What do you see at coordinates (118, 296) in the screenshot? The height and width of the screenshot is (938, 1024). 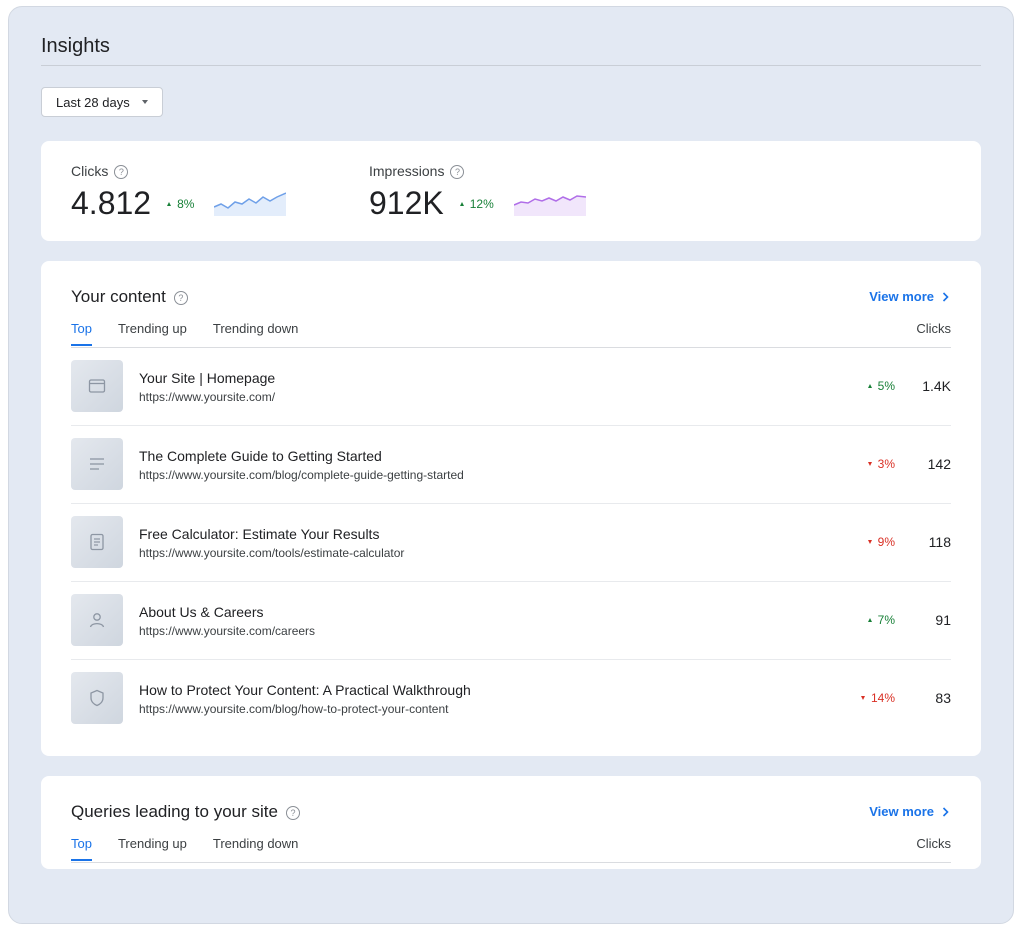 I see `card-title-text: Your content` at bounding box center [118, 296].